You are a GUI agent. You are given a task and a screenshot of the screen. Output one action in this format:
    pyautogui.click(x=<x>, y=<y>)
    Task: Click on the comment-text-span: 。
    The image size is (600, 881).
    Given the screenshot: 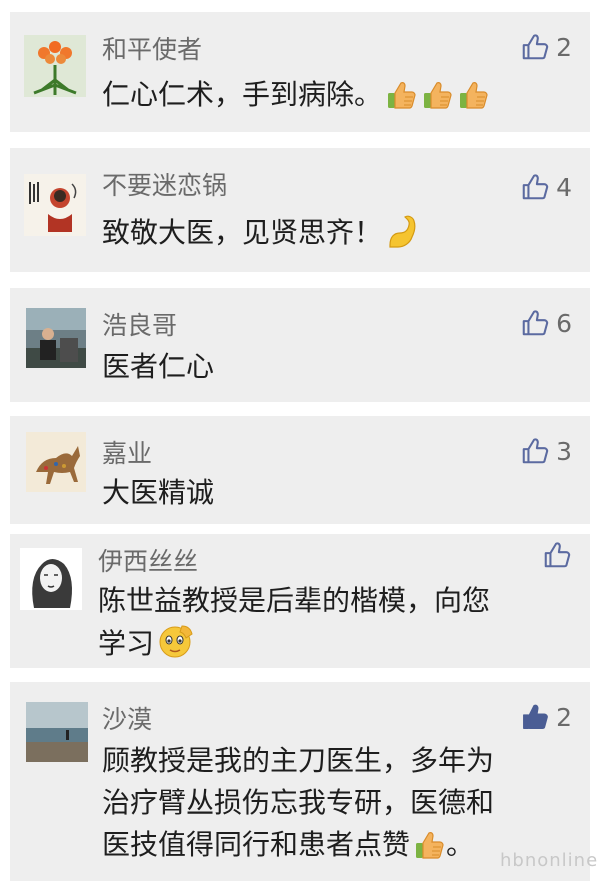 What is the action you would take?
    pyautogui.click(x=460, y=844)
    